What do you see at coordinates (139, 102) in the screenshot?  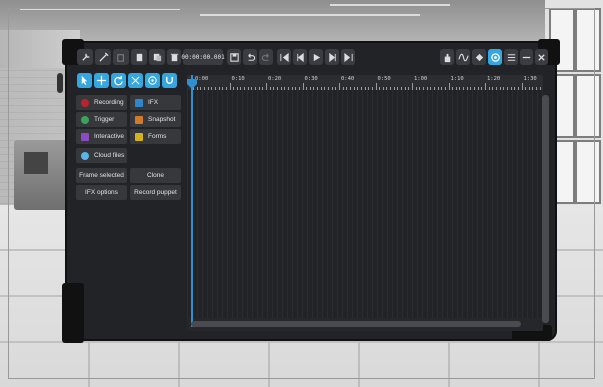 I see `ifx-icon` at bounding box center [139, 102].